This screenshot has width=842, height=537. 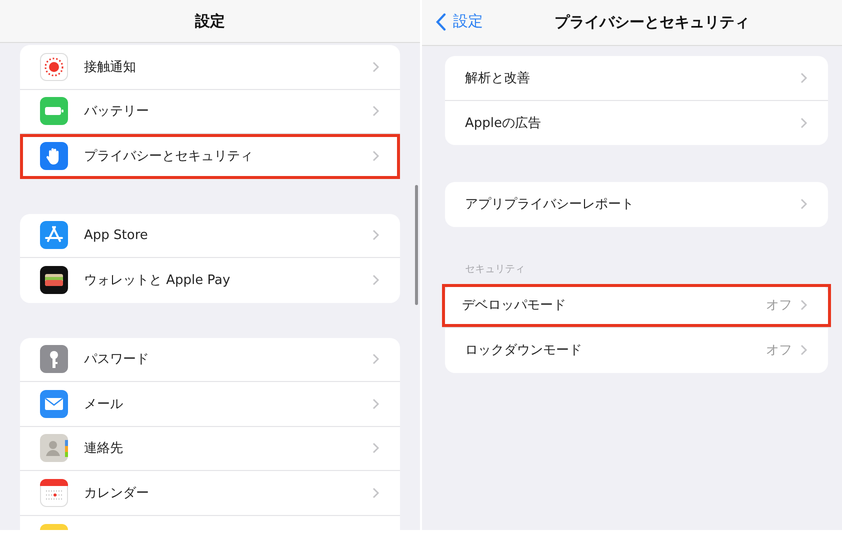 What do you see at coordinates (54, 359) in the screenshot?
I see `key-icon` at bounding box center [54, 359].